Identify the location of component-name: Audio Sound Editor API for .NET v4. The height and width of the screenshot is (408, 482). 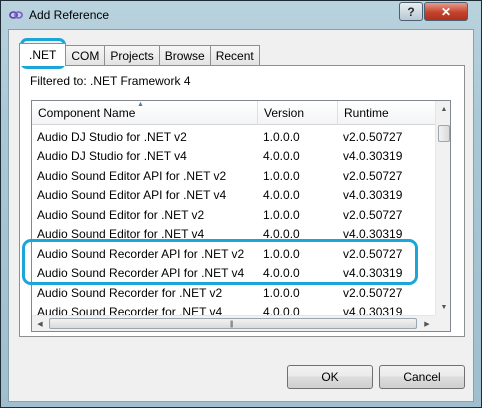
(132, 195).